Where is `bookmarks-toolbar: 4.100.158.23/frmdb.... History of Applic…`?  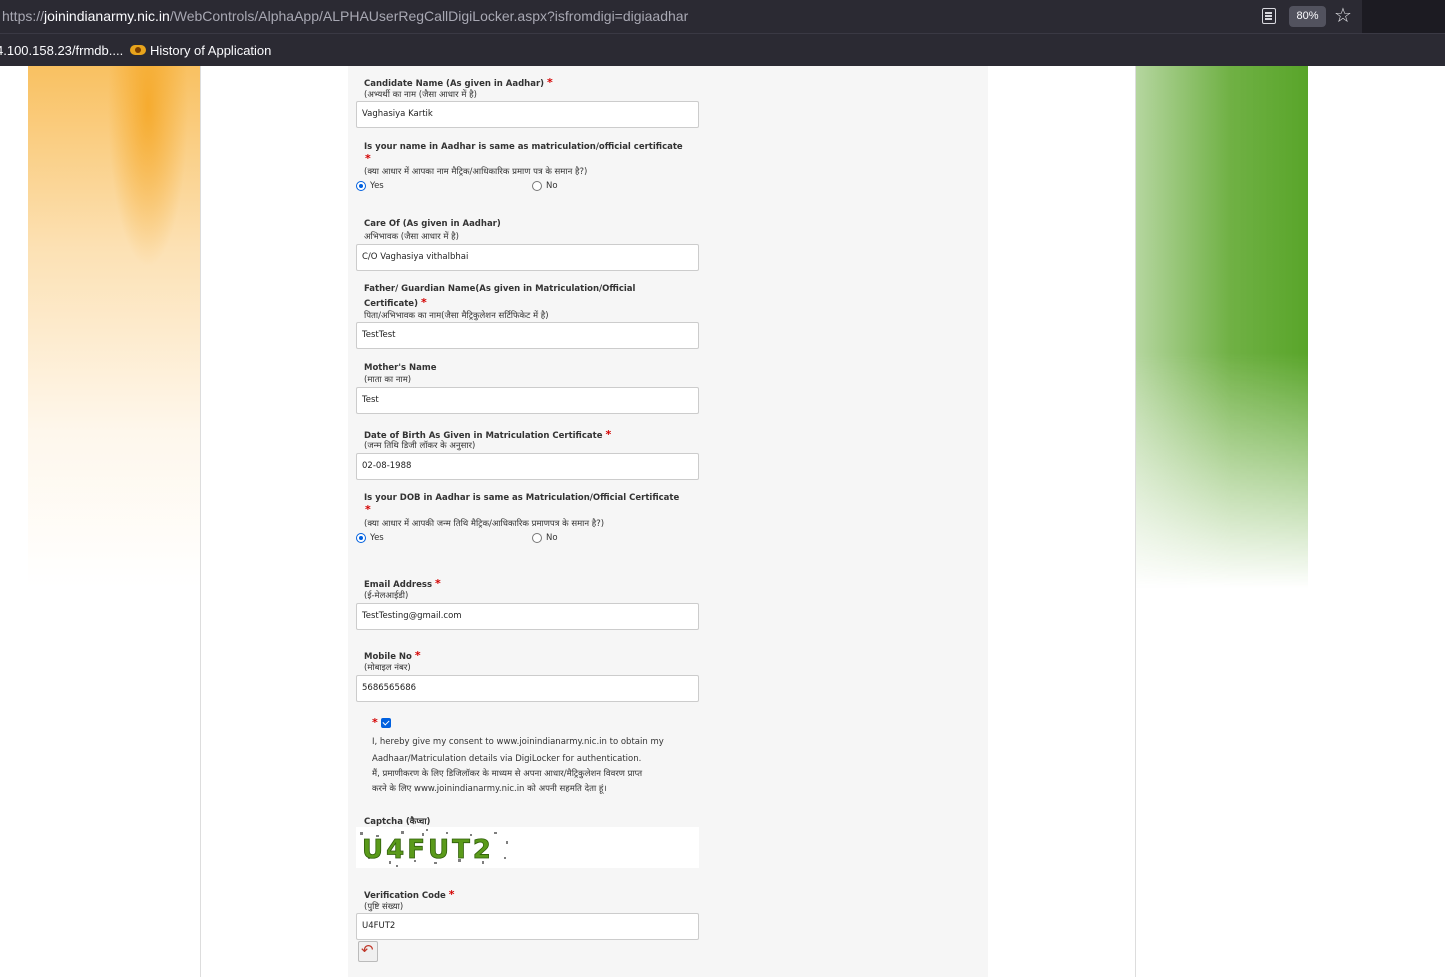 bookmarks-toolbar: 4.100.158.23/frmdb.... History of Applic… is located at coordinates (722, 49).